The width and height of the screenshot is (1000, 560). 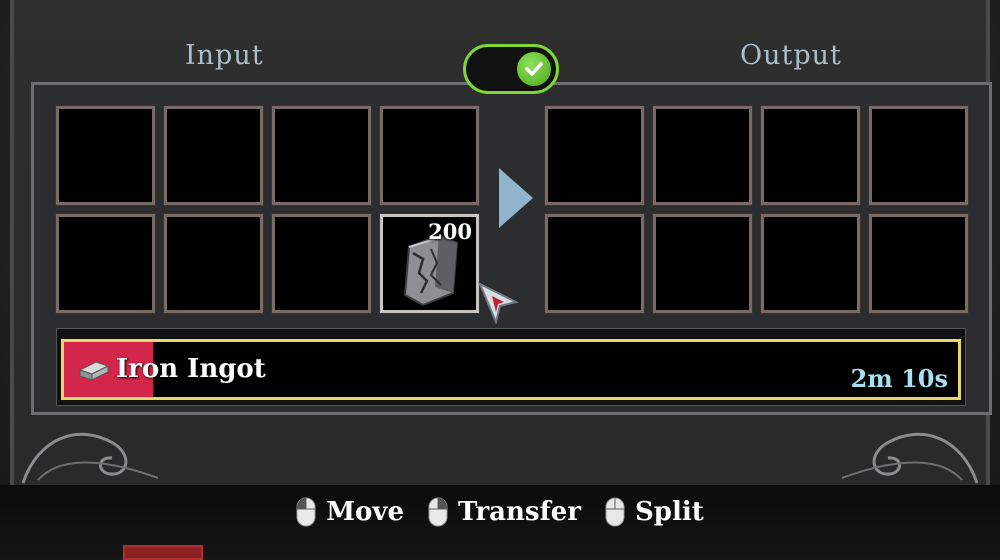 I want to click on hint-label: Move, so click(x=365, y=512).